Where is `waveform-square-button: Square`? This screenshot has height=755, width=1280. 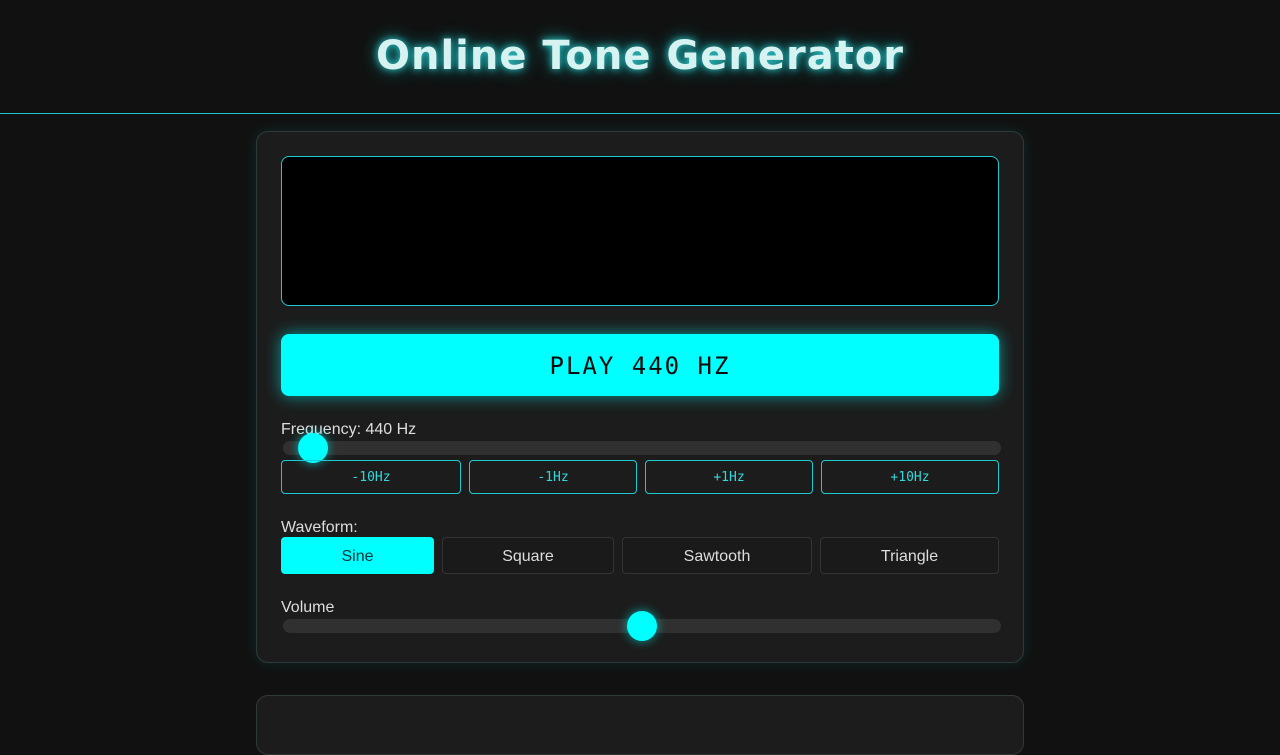
waveform-square-button: Square is located at coordinates (528, 555).